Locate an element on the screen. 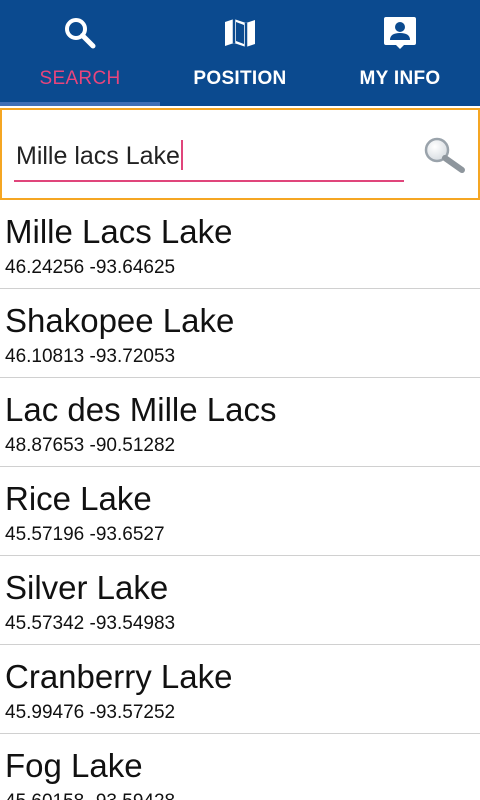 This screenshot has height=800, width=480. result-coords: 45.99476 -93.57252 is located at coordinates (90, 712).